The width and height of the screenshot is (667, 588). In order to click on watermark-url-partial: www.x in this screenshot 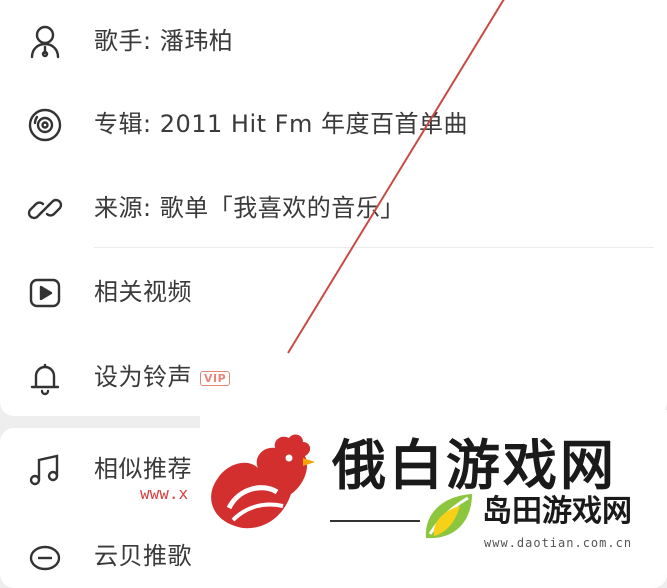, I will do `click(164, 493)`.